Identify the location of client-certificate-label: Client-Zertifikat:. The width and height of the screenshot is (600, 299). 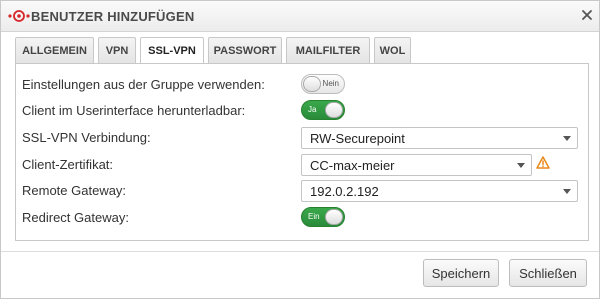
(68, 164).